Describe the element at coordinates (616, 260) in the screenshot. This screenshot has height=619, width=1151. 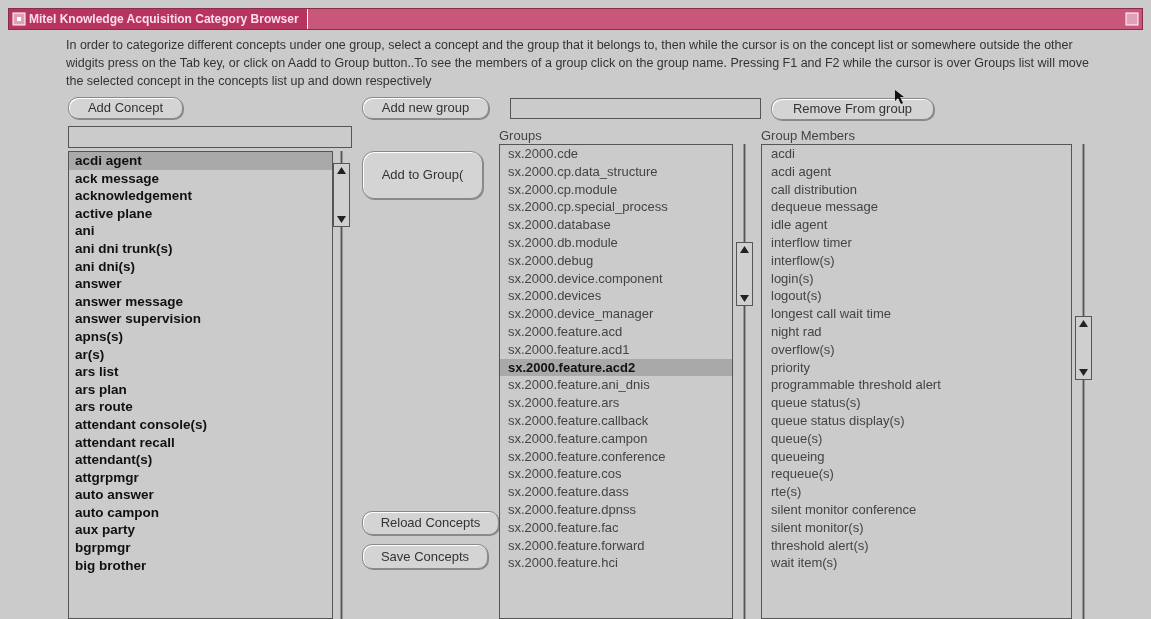
I see `group-item: sx.2000.debug` at that location.